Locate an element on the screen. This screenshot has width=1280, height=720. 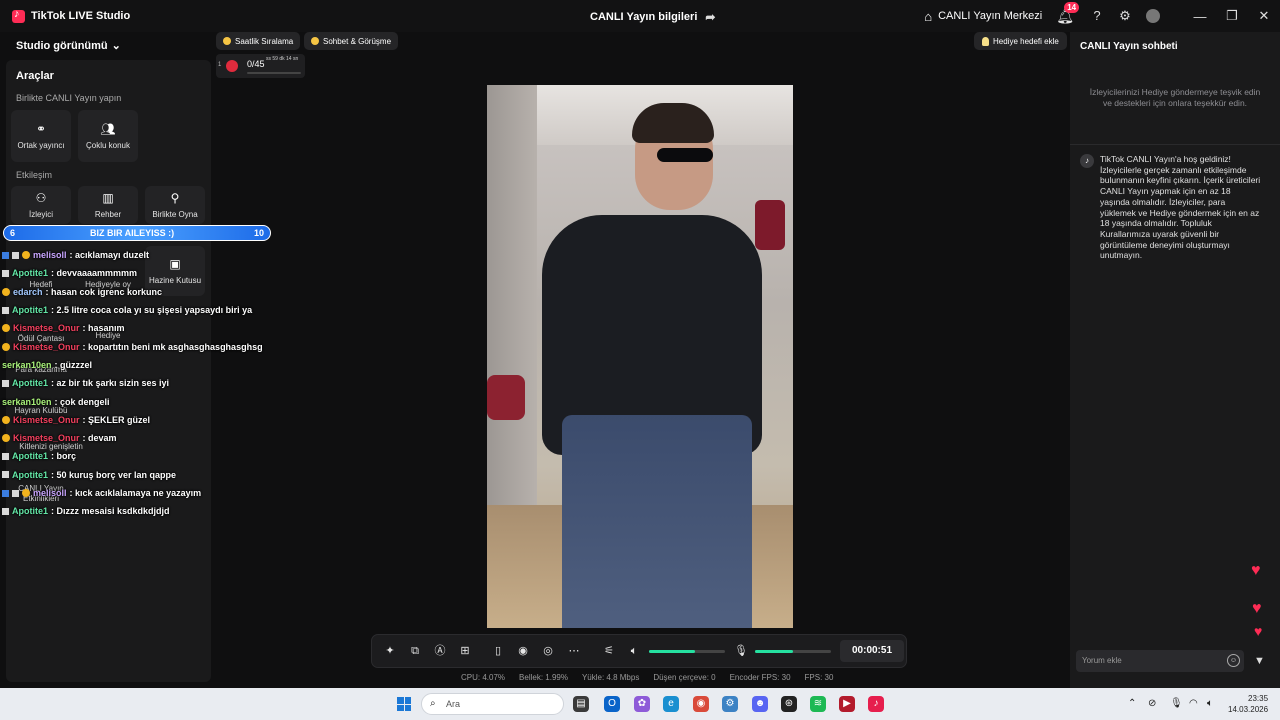
camera-icon: ◎ is located at coordinates (548, 651).